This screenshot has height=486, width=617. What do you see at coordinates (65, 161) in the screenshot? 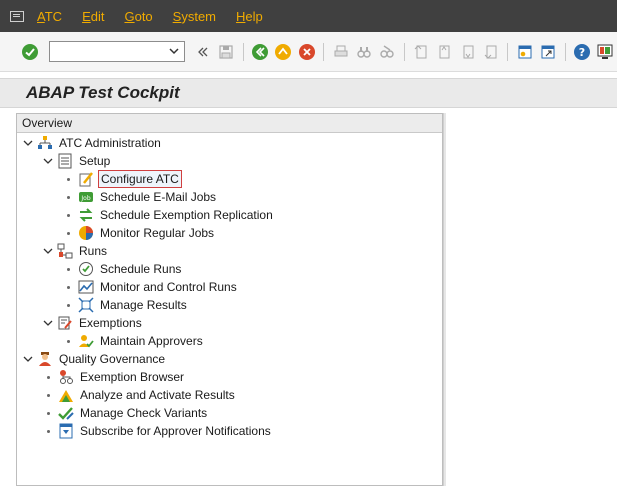
I see `list-icon` at bounding box center [65, 161].